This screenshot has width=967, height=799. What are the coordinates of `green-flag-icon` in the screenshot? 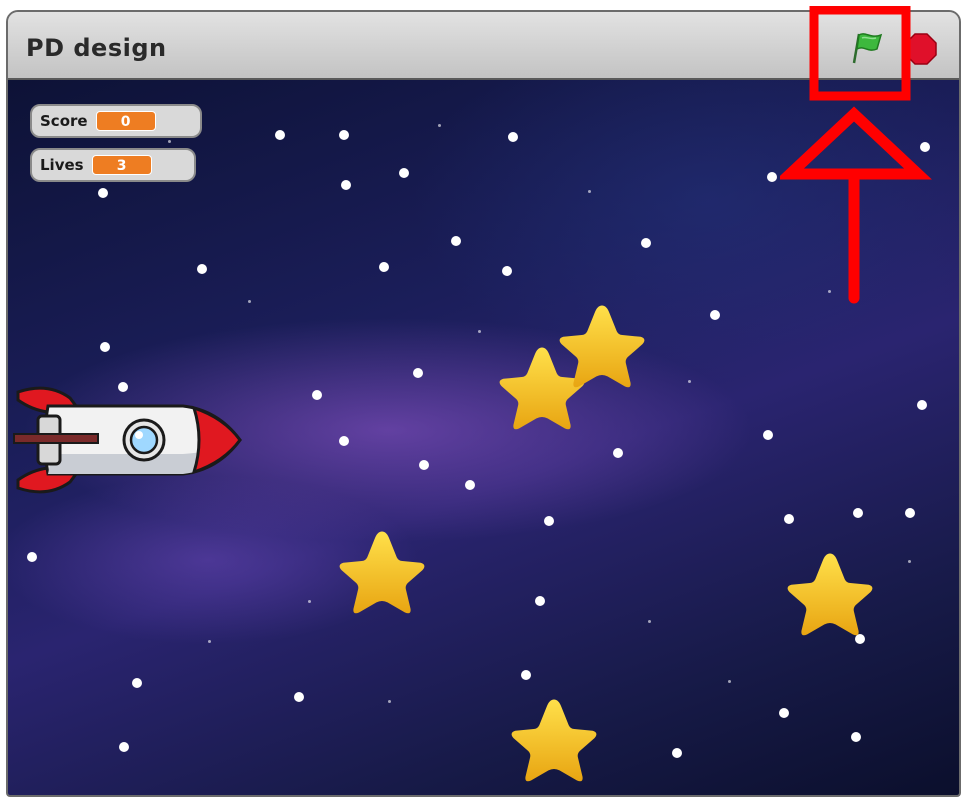 It's located at (868, 48).